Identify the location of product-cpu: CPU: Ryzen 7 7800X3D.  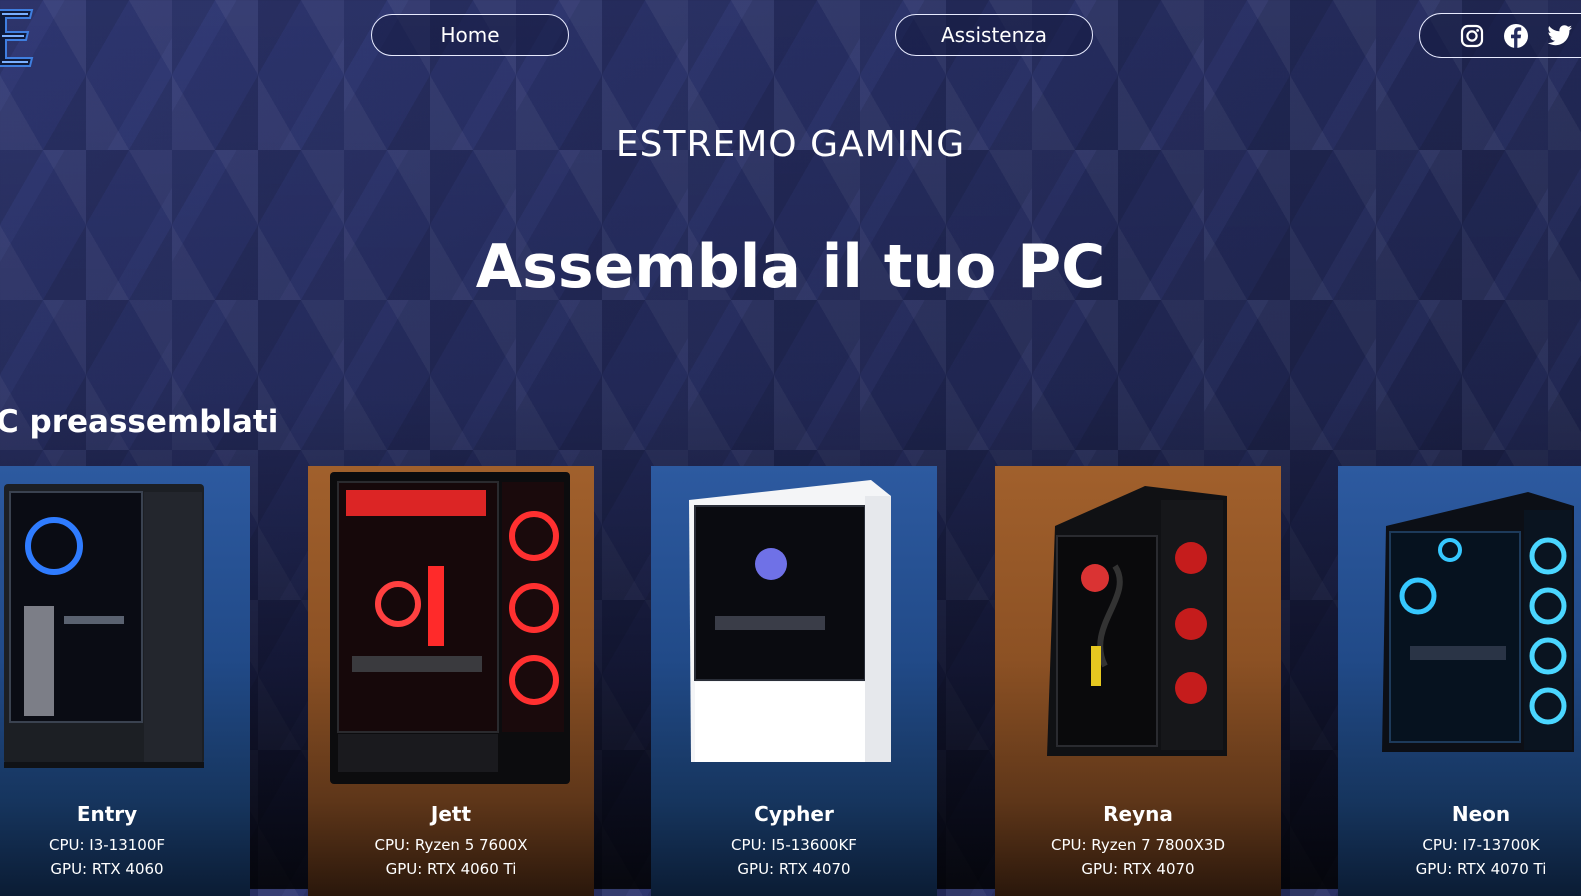
(1138, 845).